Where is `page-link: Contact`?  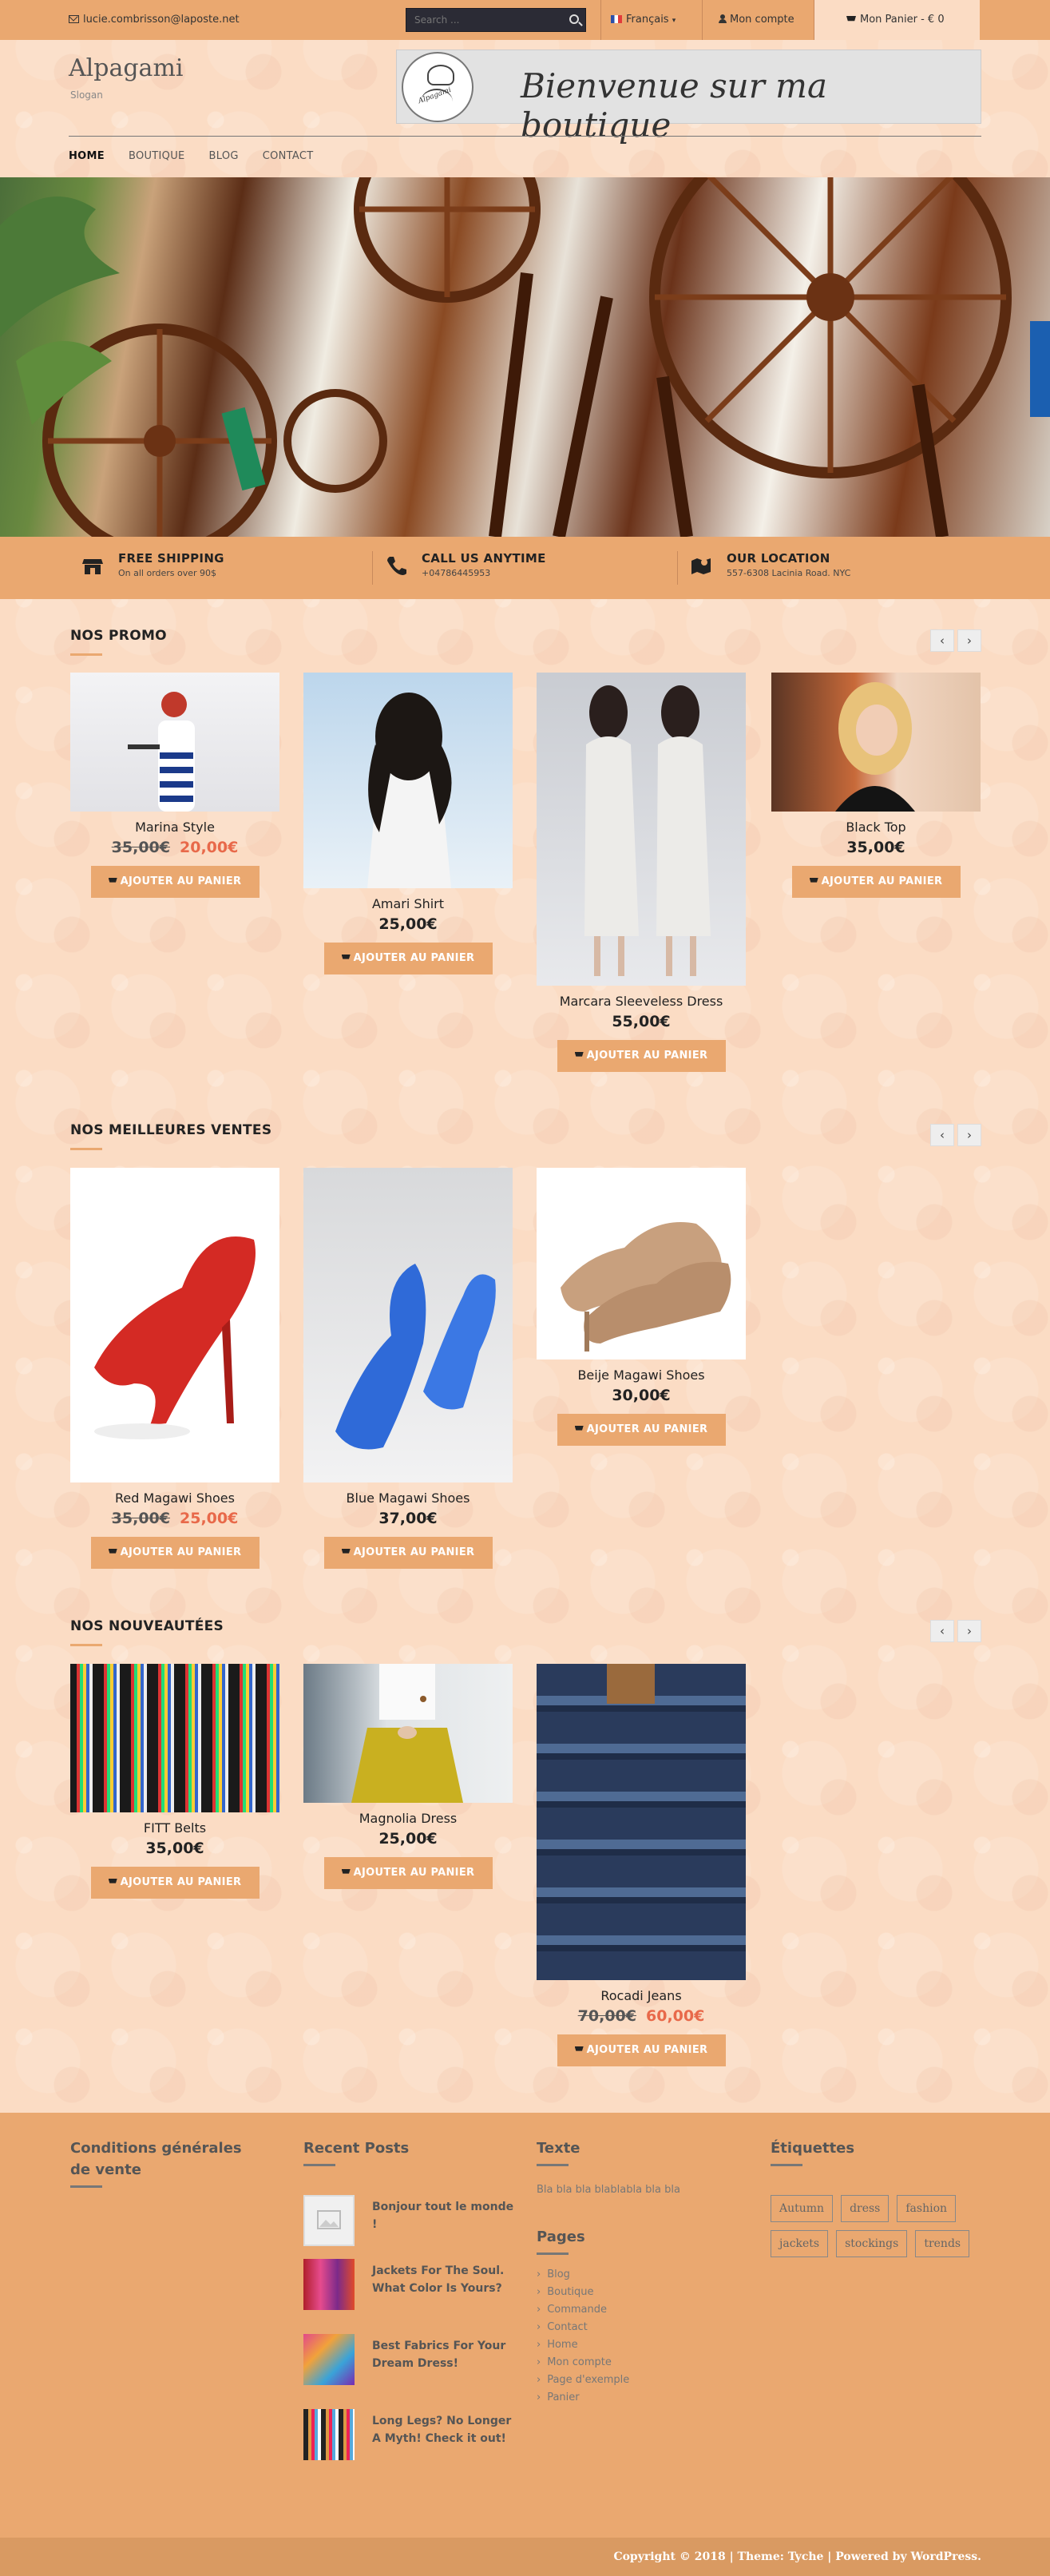 page-link: Contact is located at coordinates (640, 2327).